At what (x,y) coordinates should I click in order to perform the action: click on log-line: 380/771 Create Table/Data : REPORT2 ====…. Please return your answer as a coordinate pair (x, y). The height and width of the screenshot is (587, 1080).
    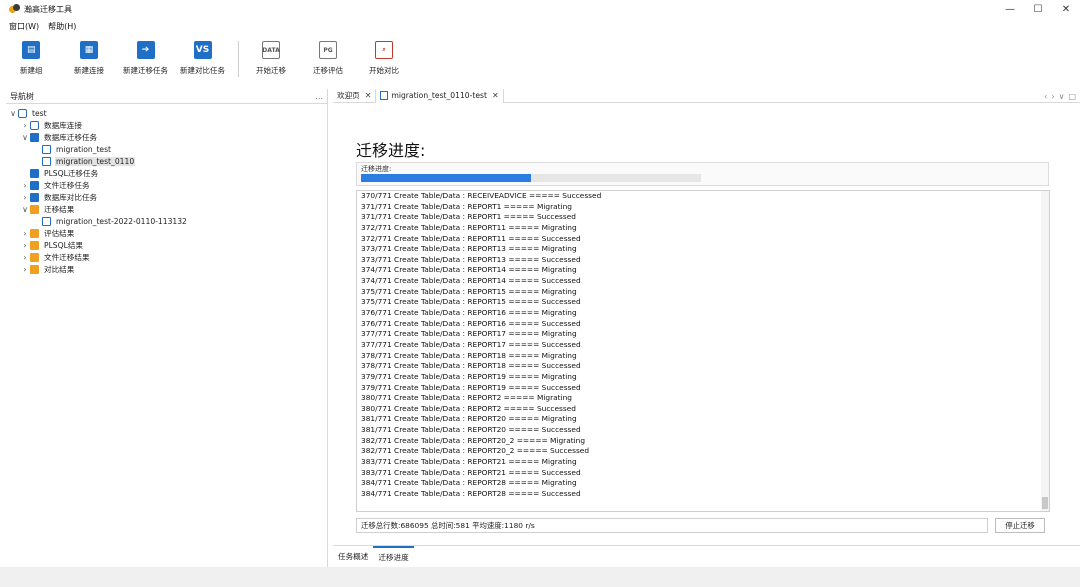
    Looking at the image, I should click on (468, 408).